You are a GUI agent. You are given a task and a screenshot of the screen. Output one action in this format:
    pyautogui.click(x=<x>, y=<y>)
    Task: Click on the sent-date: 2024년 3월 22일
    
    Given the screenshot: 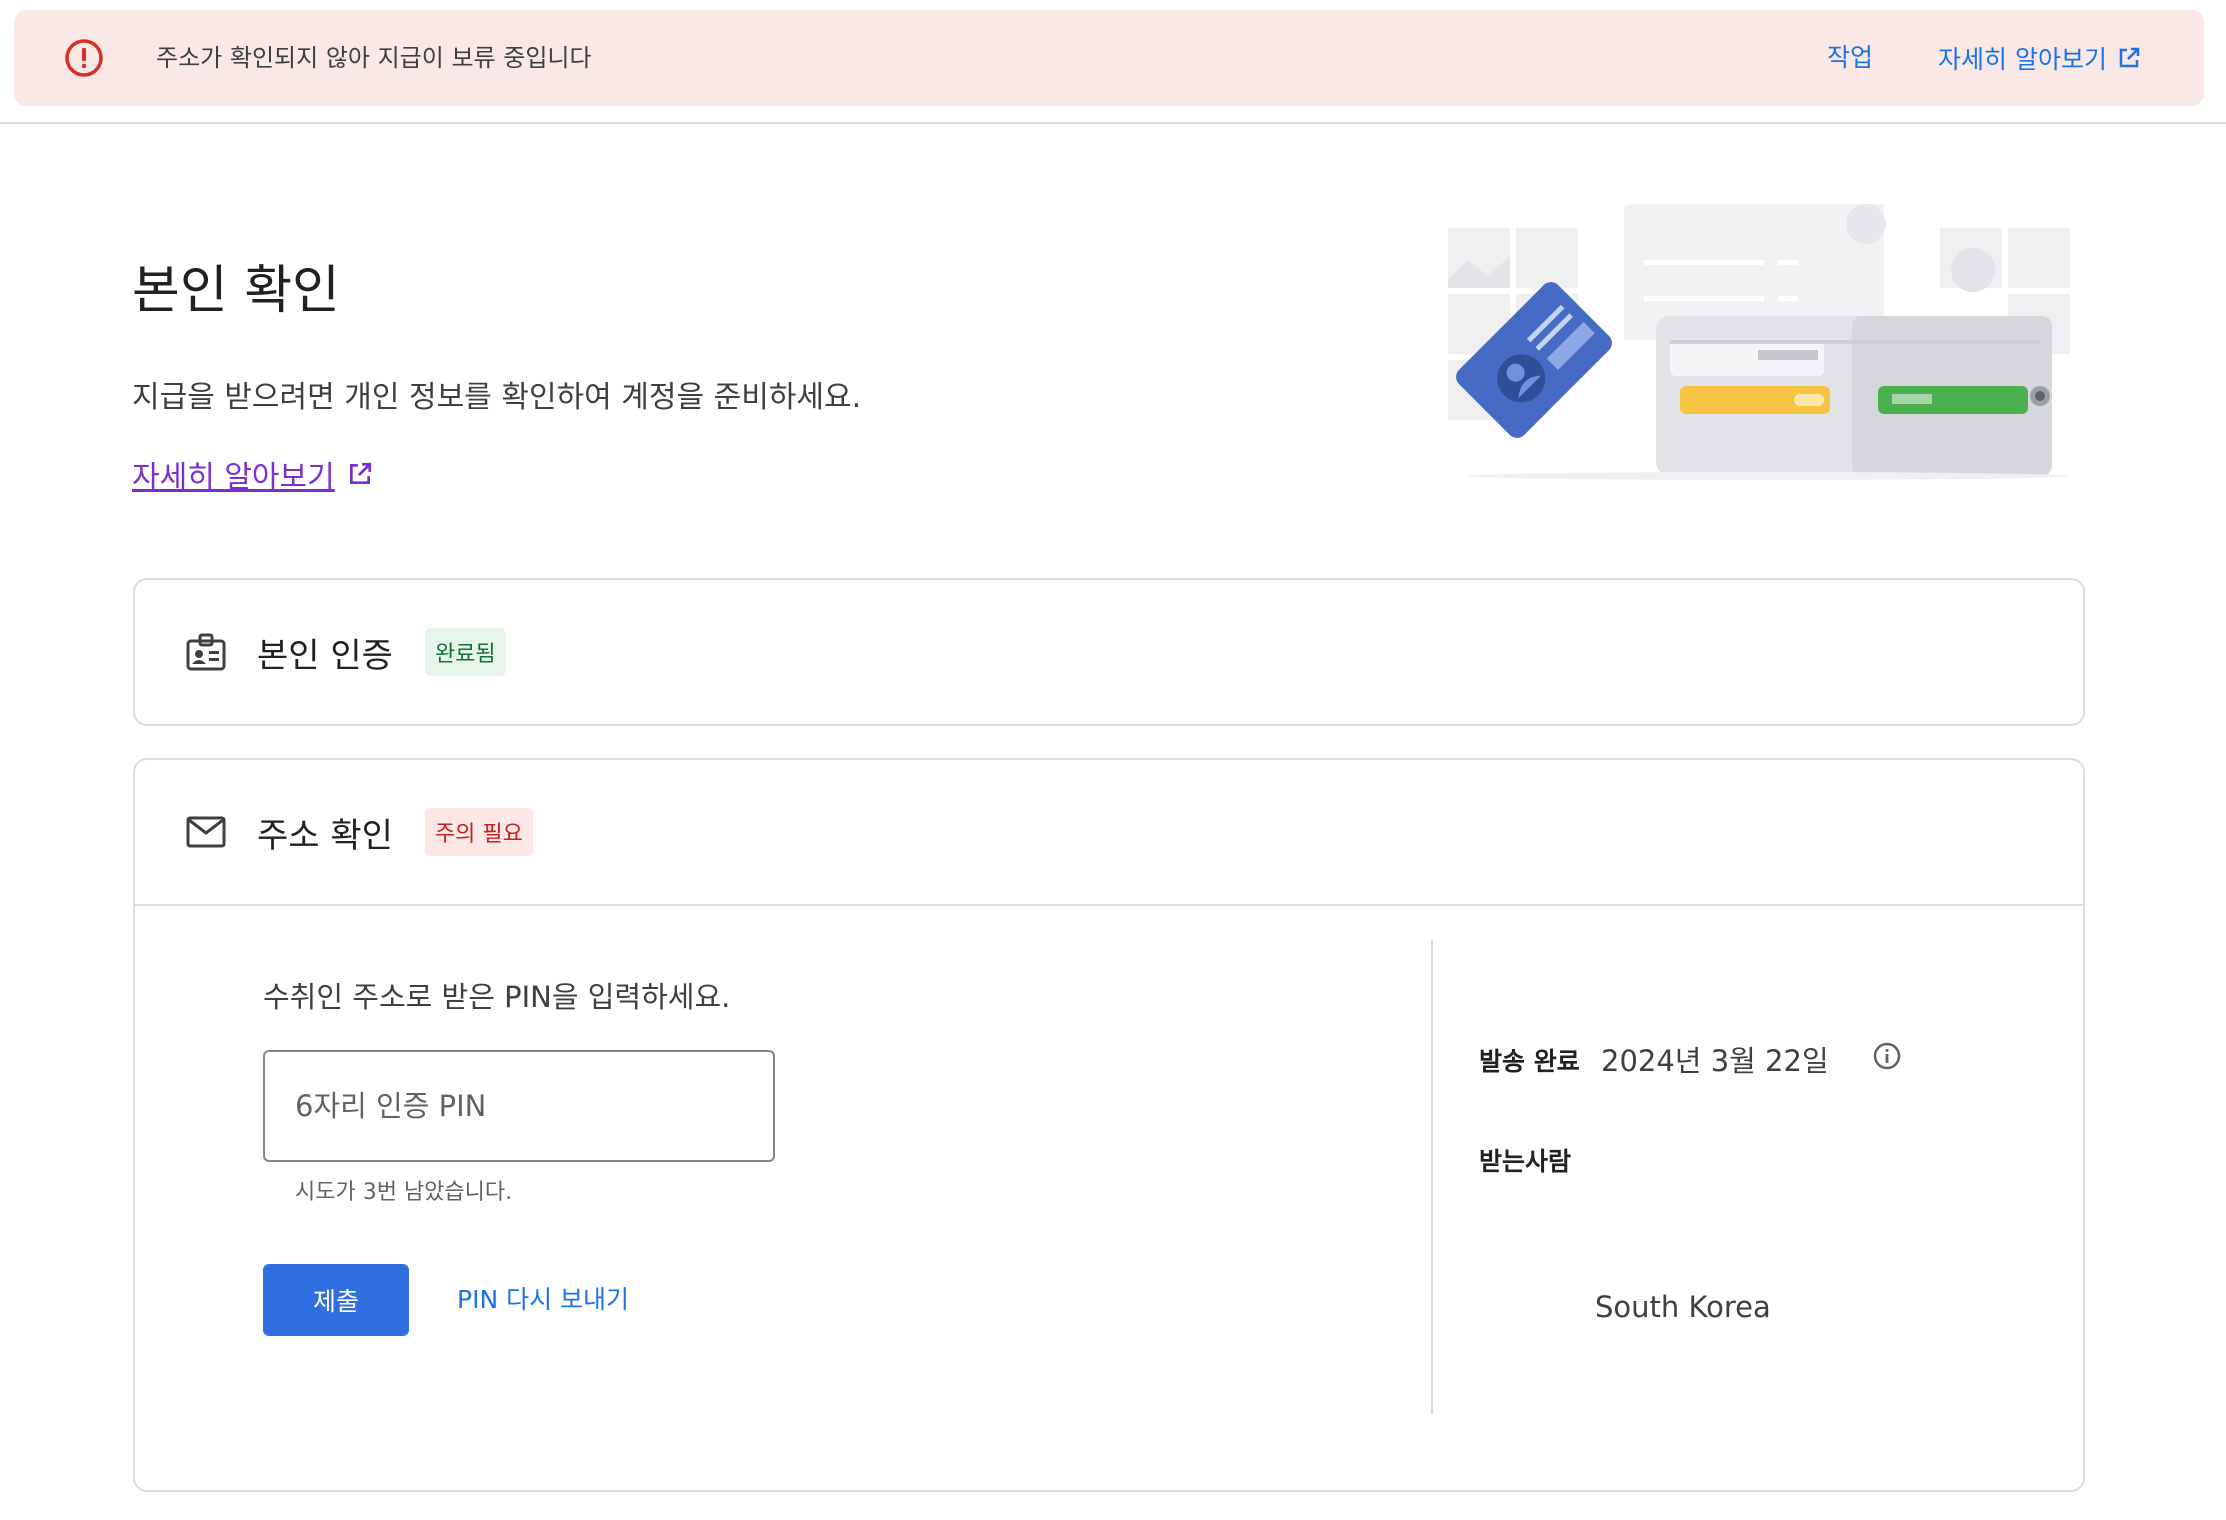 What is the action you would take?
    pyautogui.click(x=1715, y=1061)
    